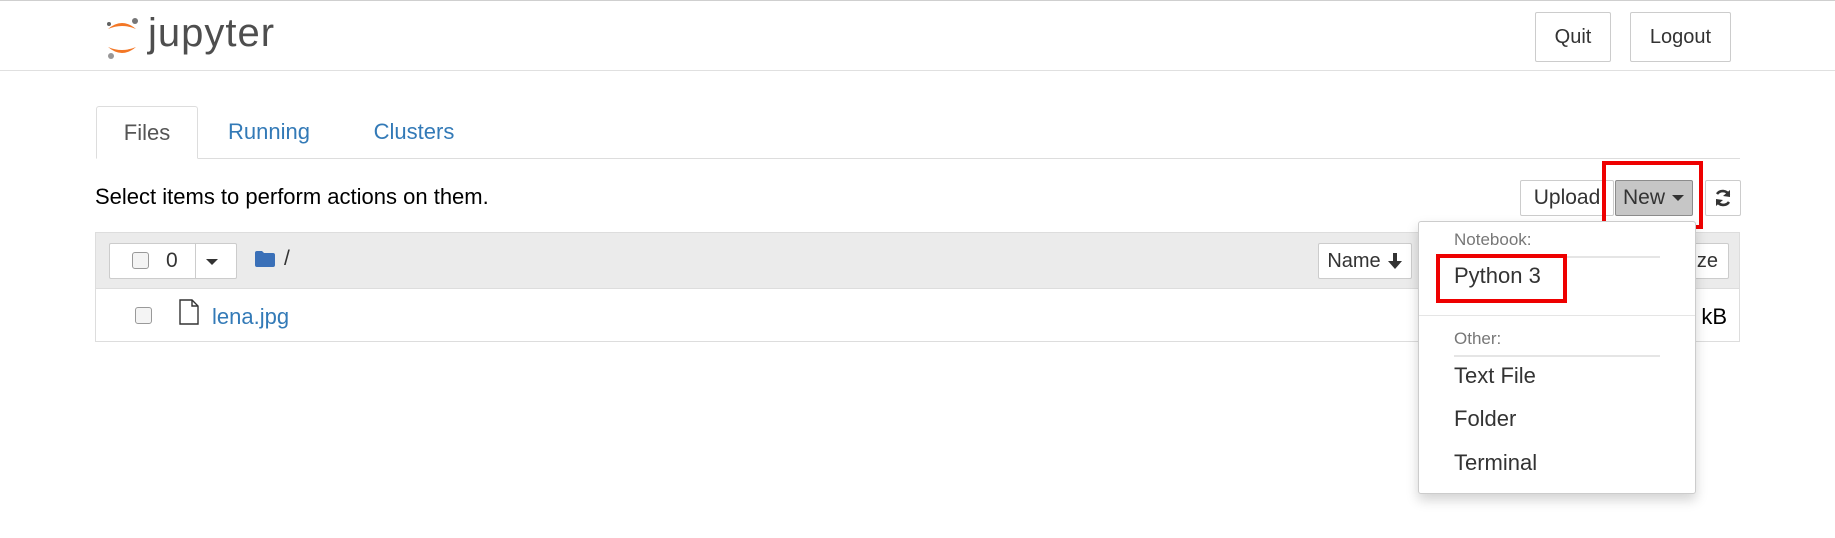  What do you see at coordinates (1354, 260) in the screenshot?
I see `name-column-label: Name` at bounding box center [1354, 260].